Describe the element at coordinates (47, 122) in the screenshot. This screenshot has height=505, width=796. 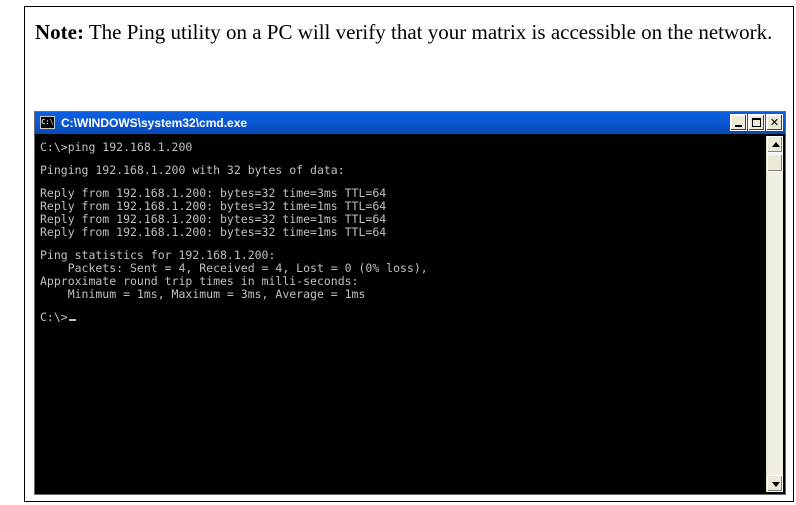
I see `cmd-icon: C:\` at that location.